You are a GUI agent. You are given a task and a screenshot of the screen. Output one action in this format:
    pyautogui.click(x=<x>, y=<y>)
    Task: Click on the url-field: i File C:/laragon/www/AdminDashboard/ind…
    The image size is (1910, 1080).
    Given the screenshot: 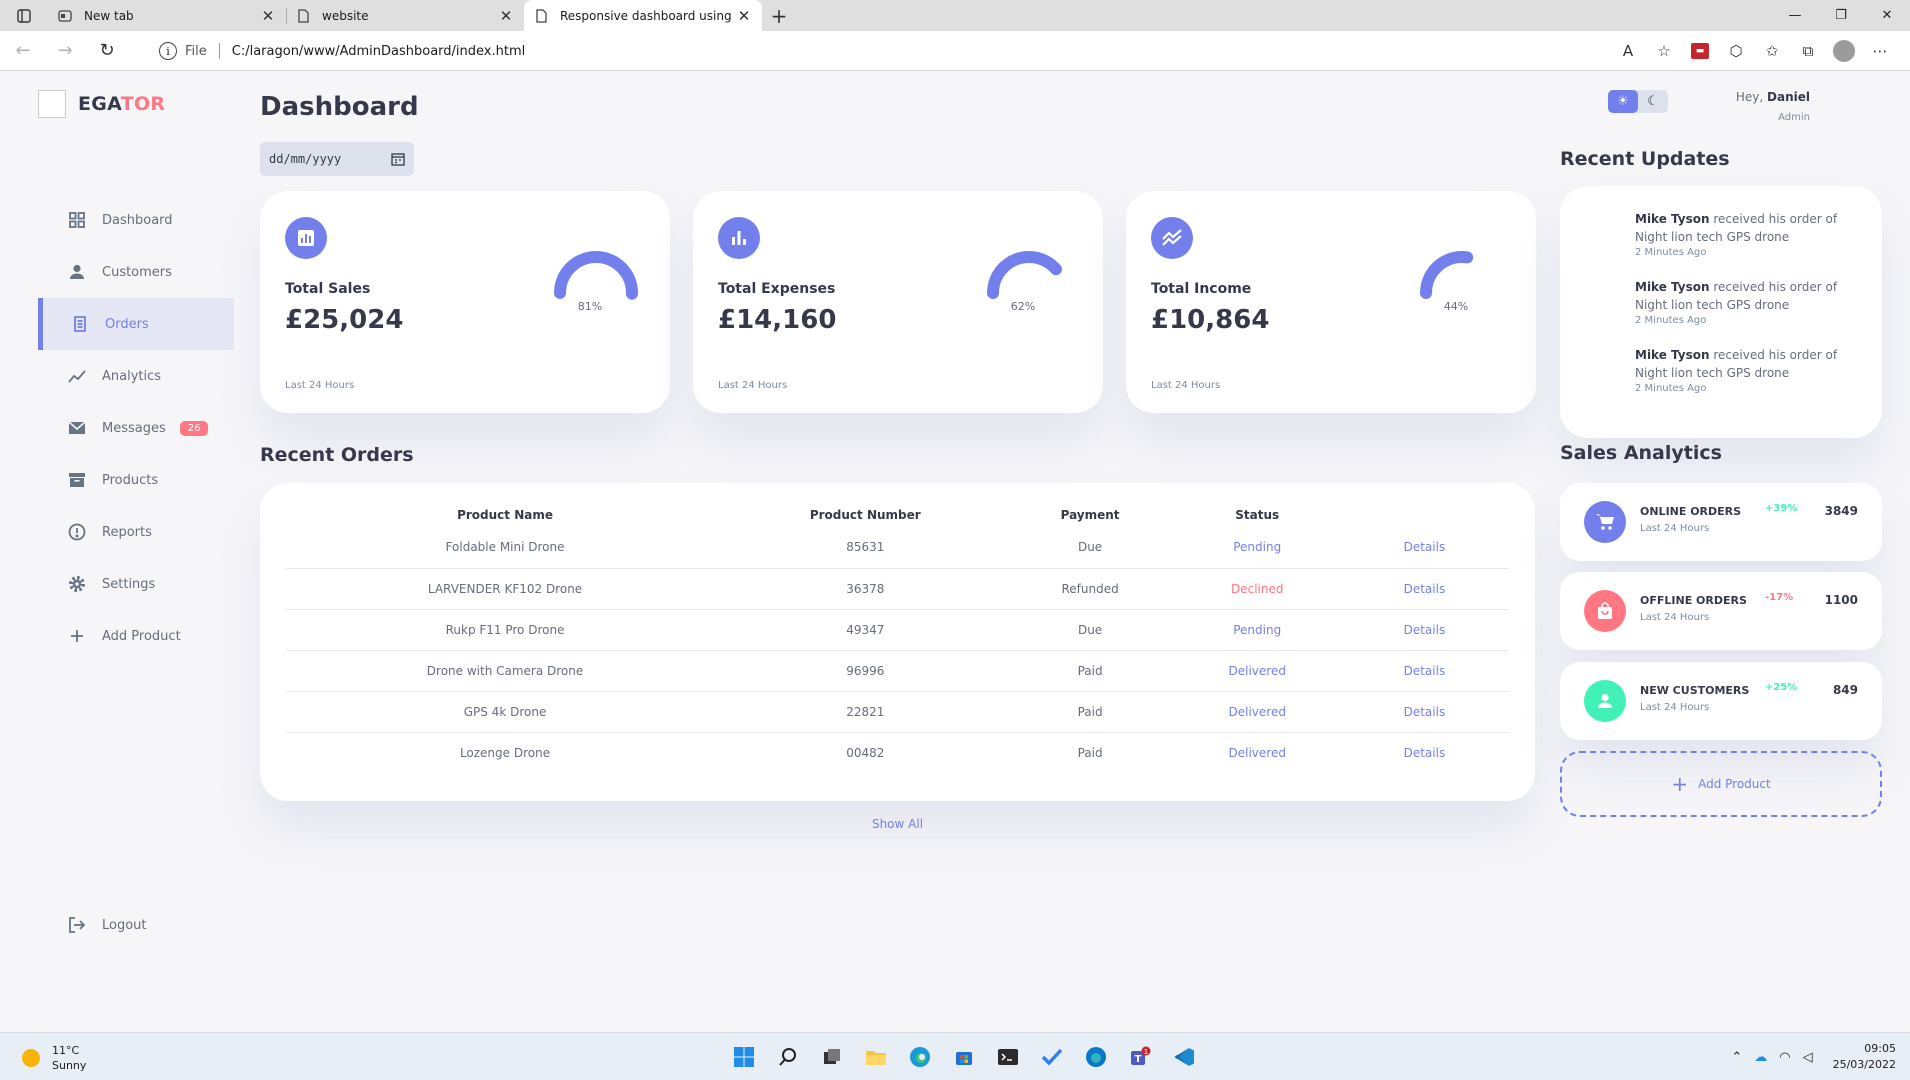 What is the action you would take?
    pyautogui.click(x=890, y=51)
    